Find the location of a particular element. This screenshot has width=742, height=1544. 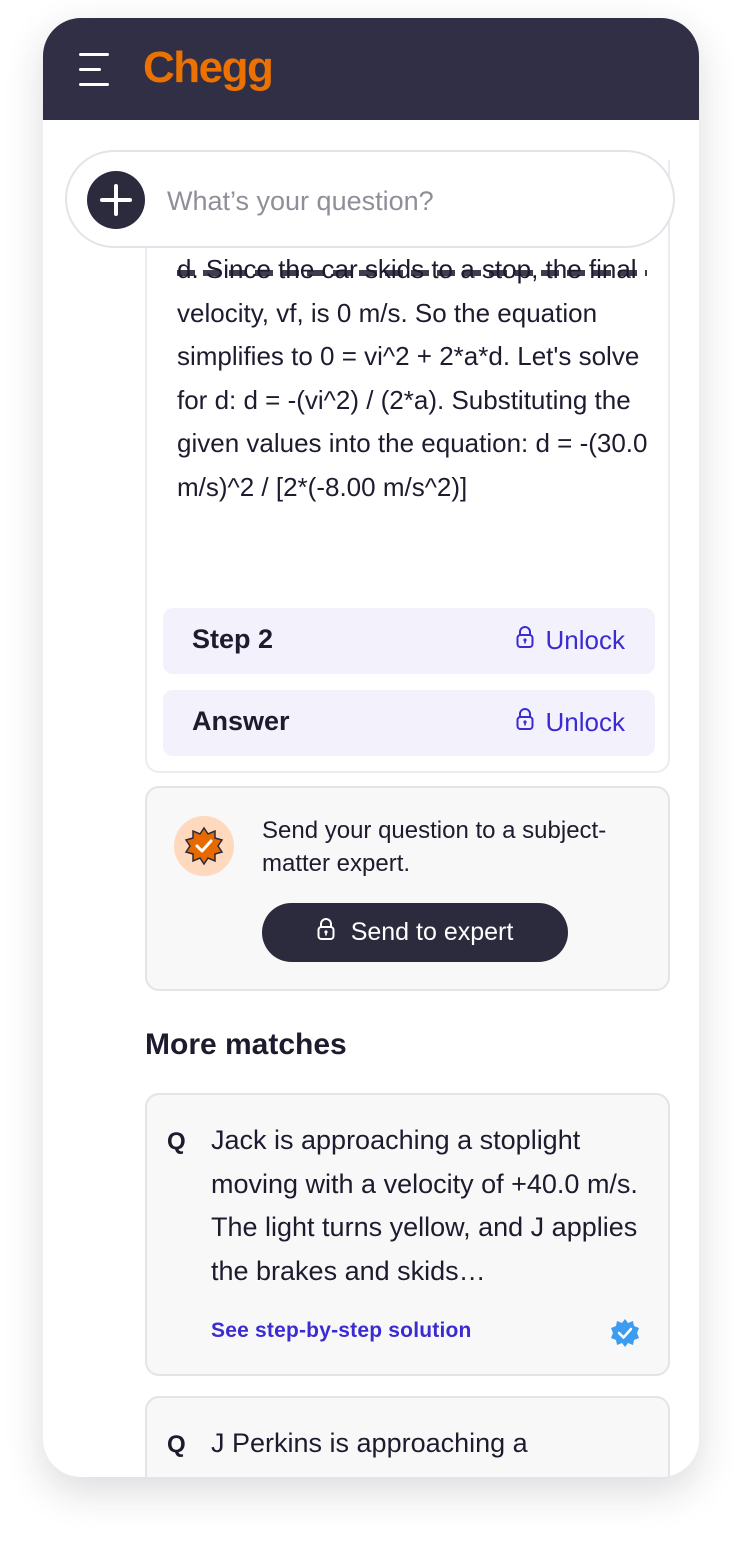

verified-expert-badge-icon is located at coordinates (204, 846).